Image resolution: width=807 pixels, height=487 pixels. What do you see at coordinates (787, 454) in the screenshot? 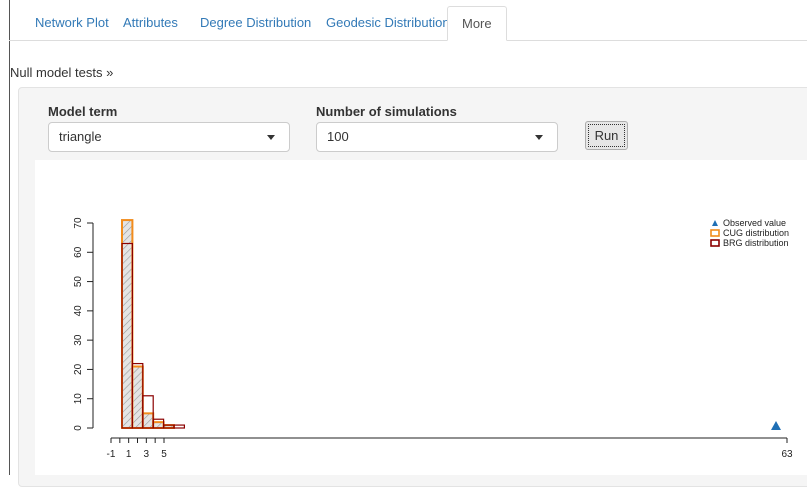
I see `x-tick-label: 63` at bounding box center [787, 454].